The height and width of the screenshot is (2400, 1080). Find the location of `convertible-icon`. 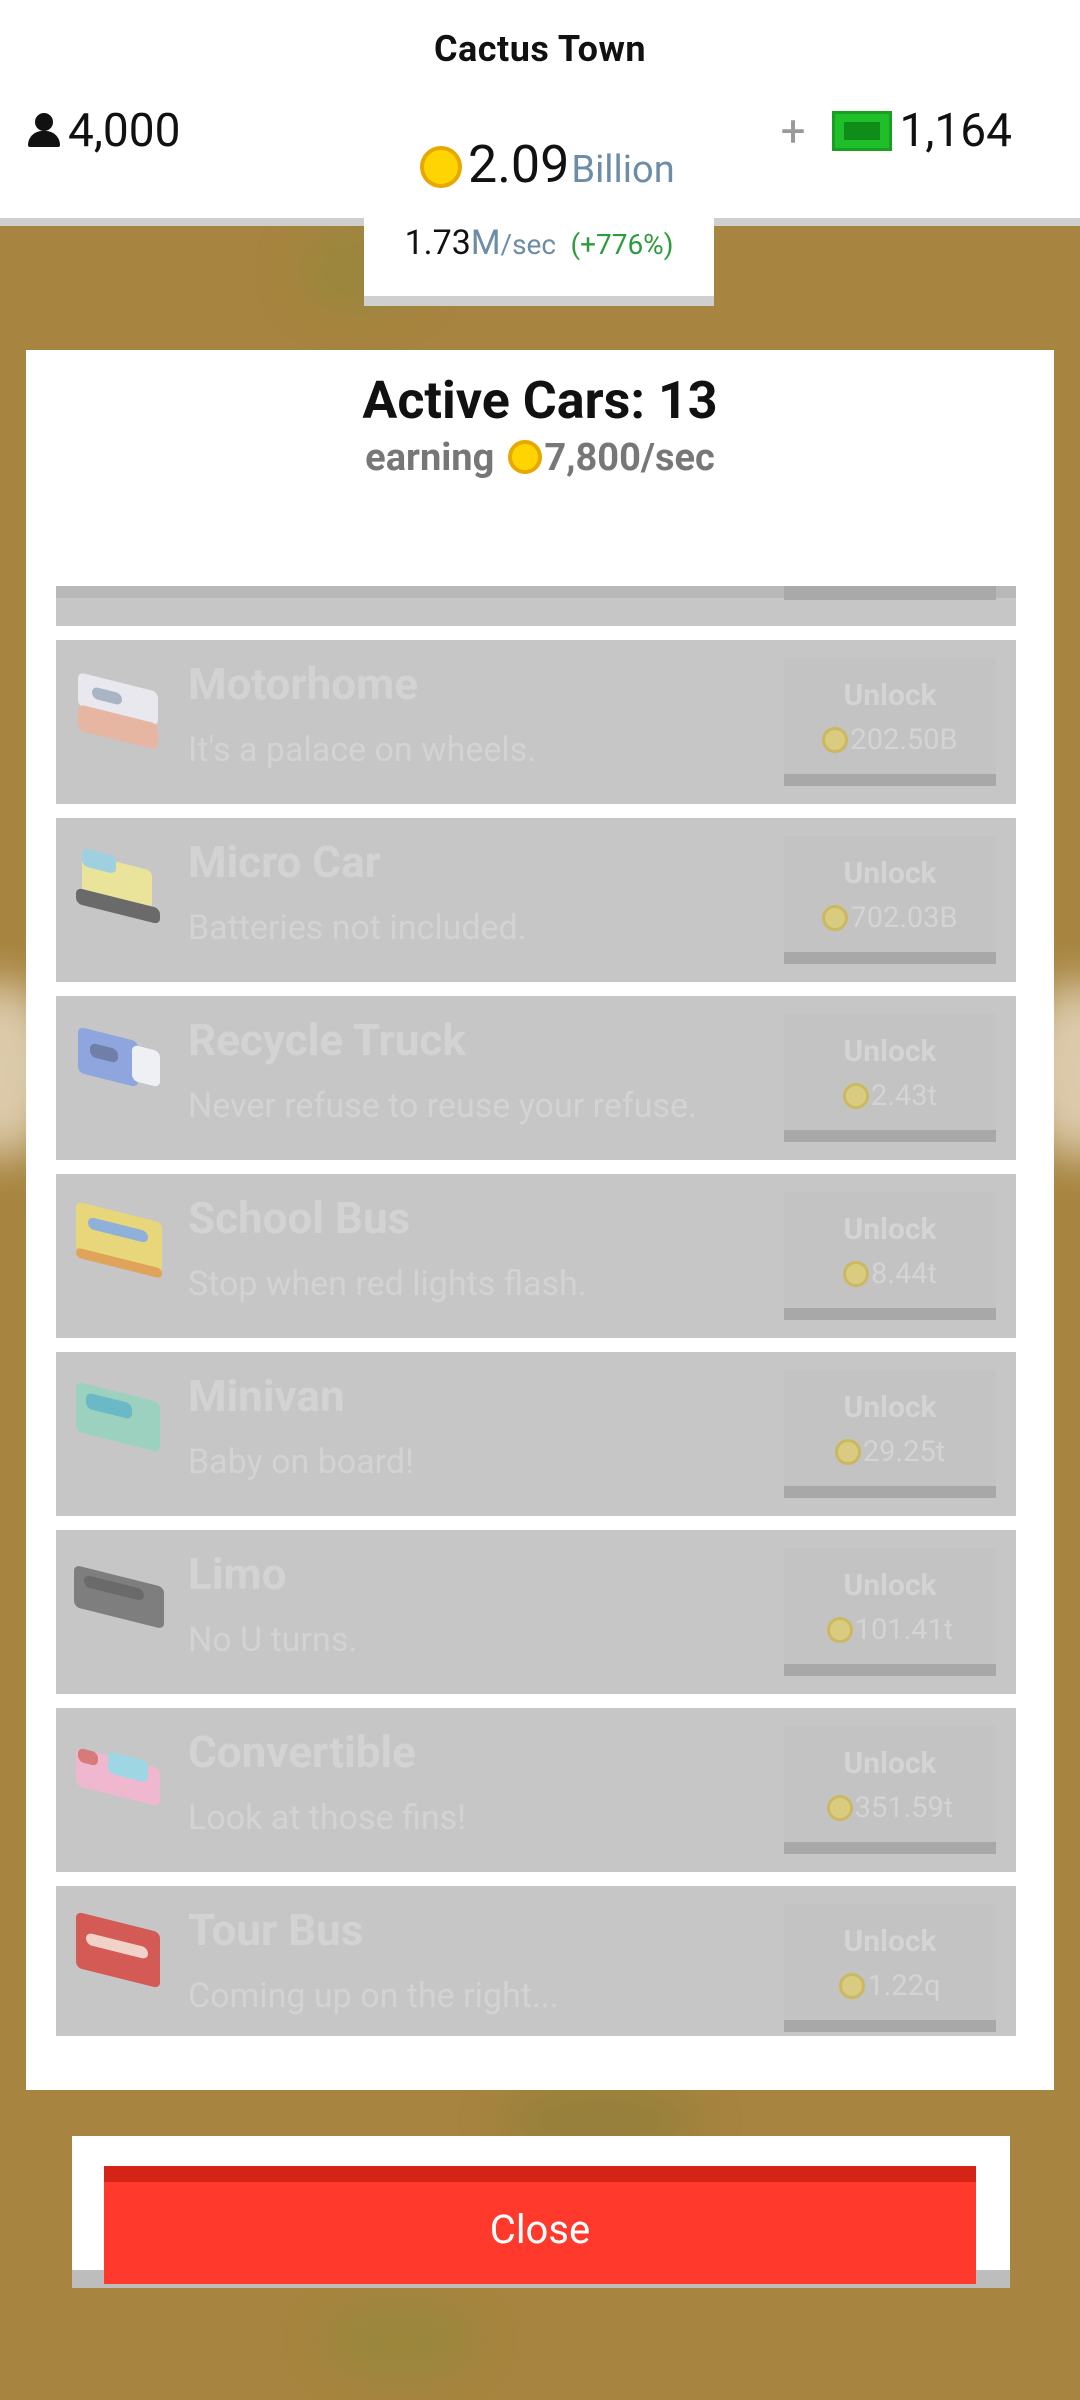

convertible-icon is located at coordinates (118, 1782).